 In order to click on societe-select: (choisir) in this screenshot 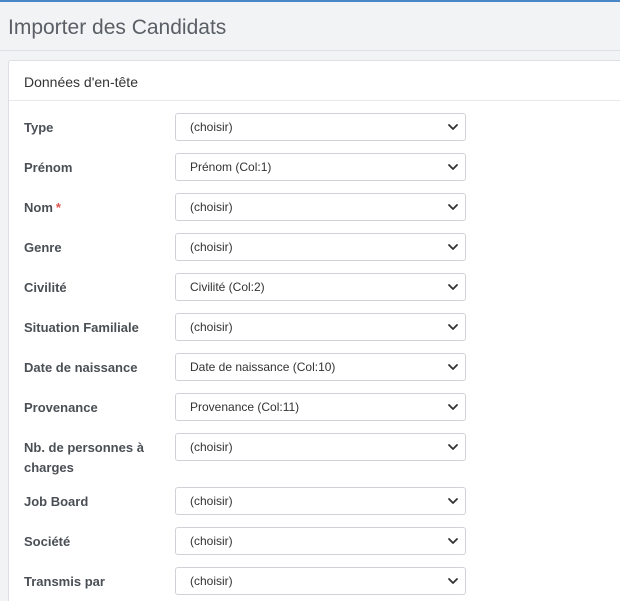, I will do `click(320, 541)`.